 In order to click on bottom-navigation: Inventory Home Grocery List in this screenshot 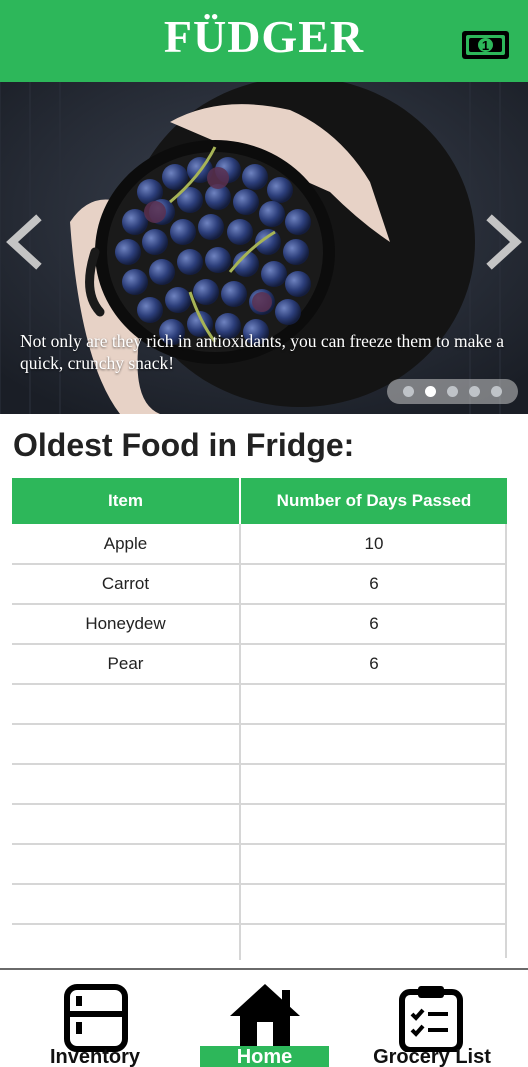, I will do `click(264, 1017)`.